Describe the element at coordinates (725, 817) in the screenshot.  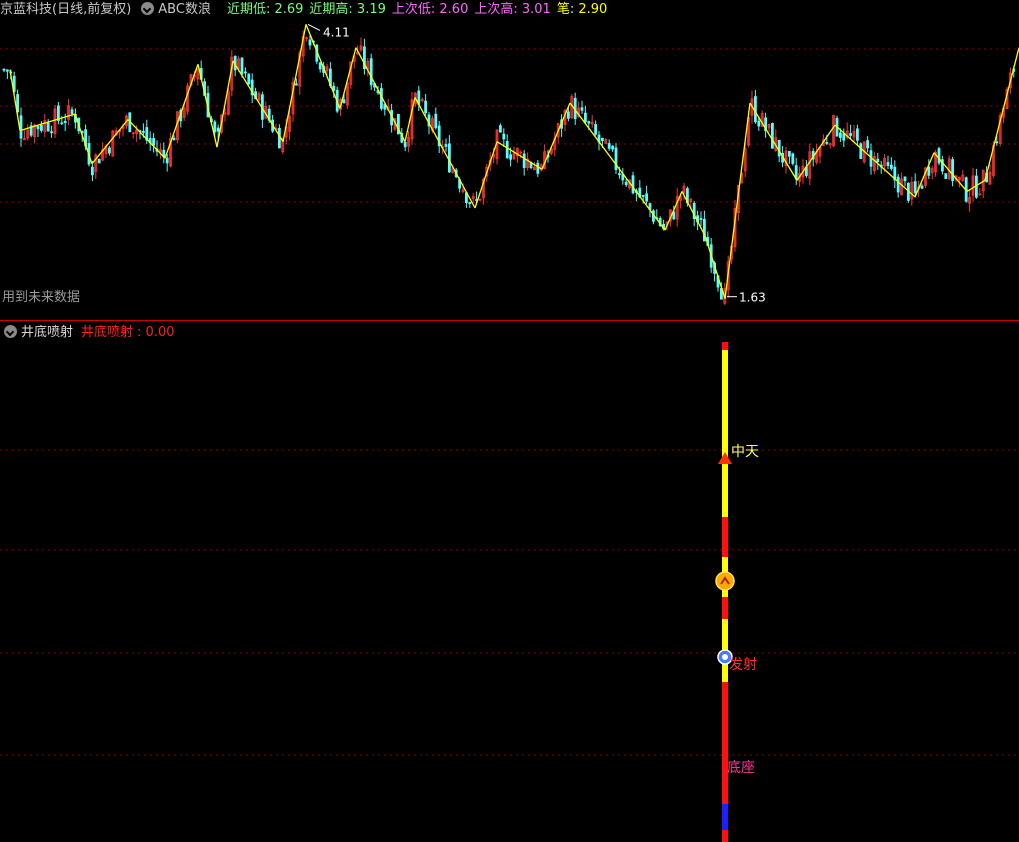
I see `signal-bar-blue` at that location.